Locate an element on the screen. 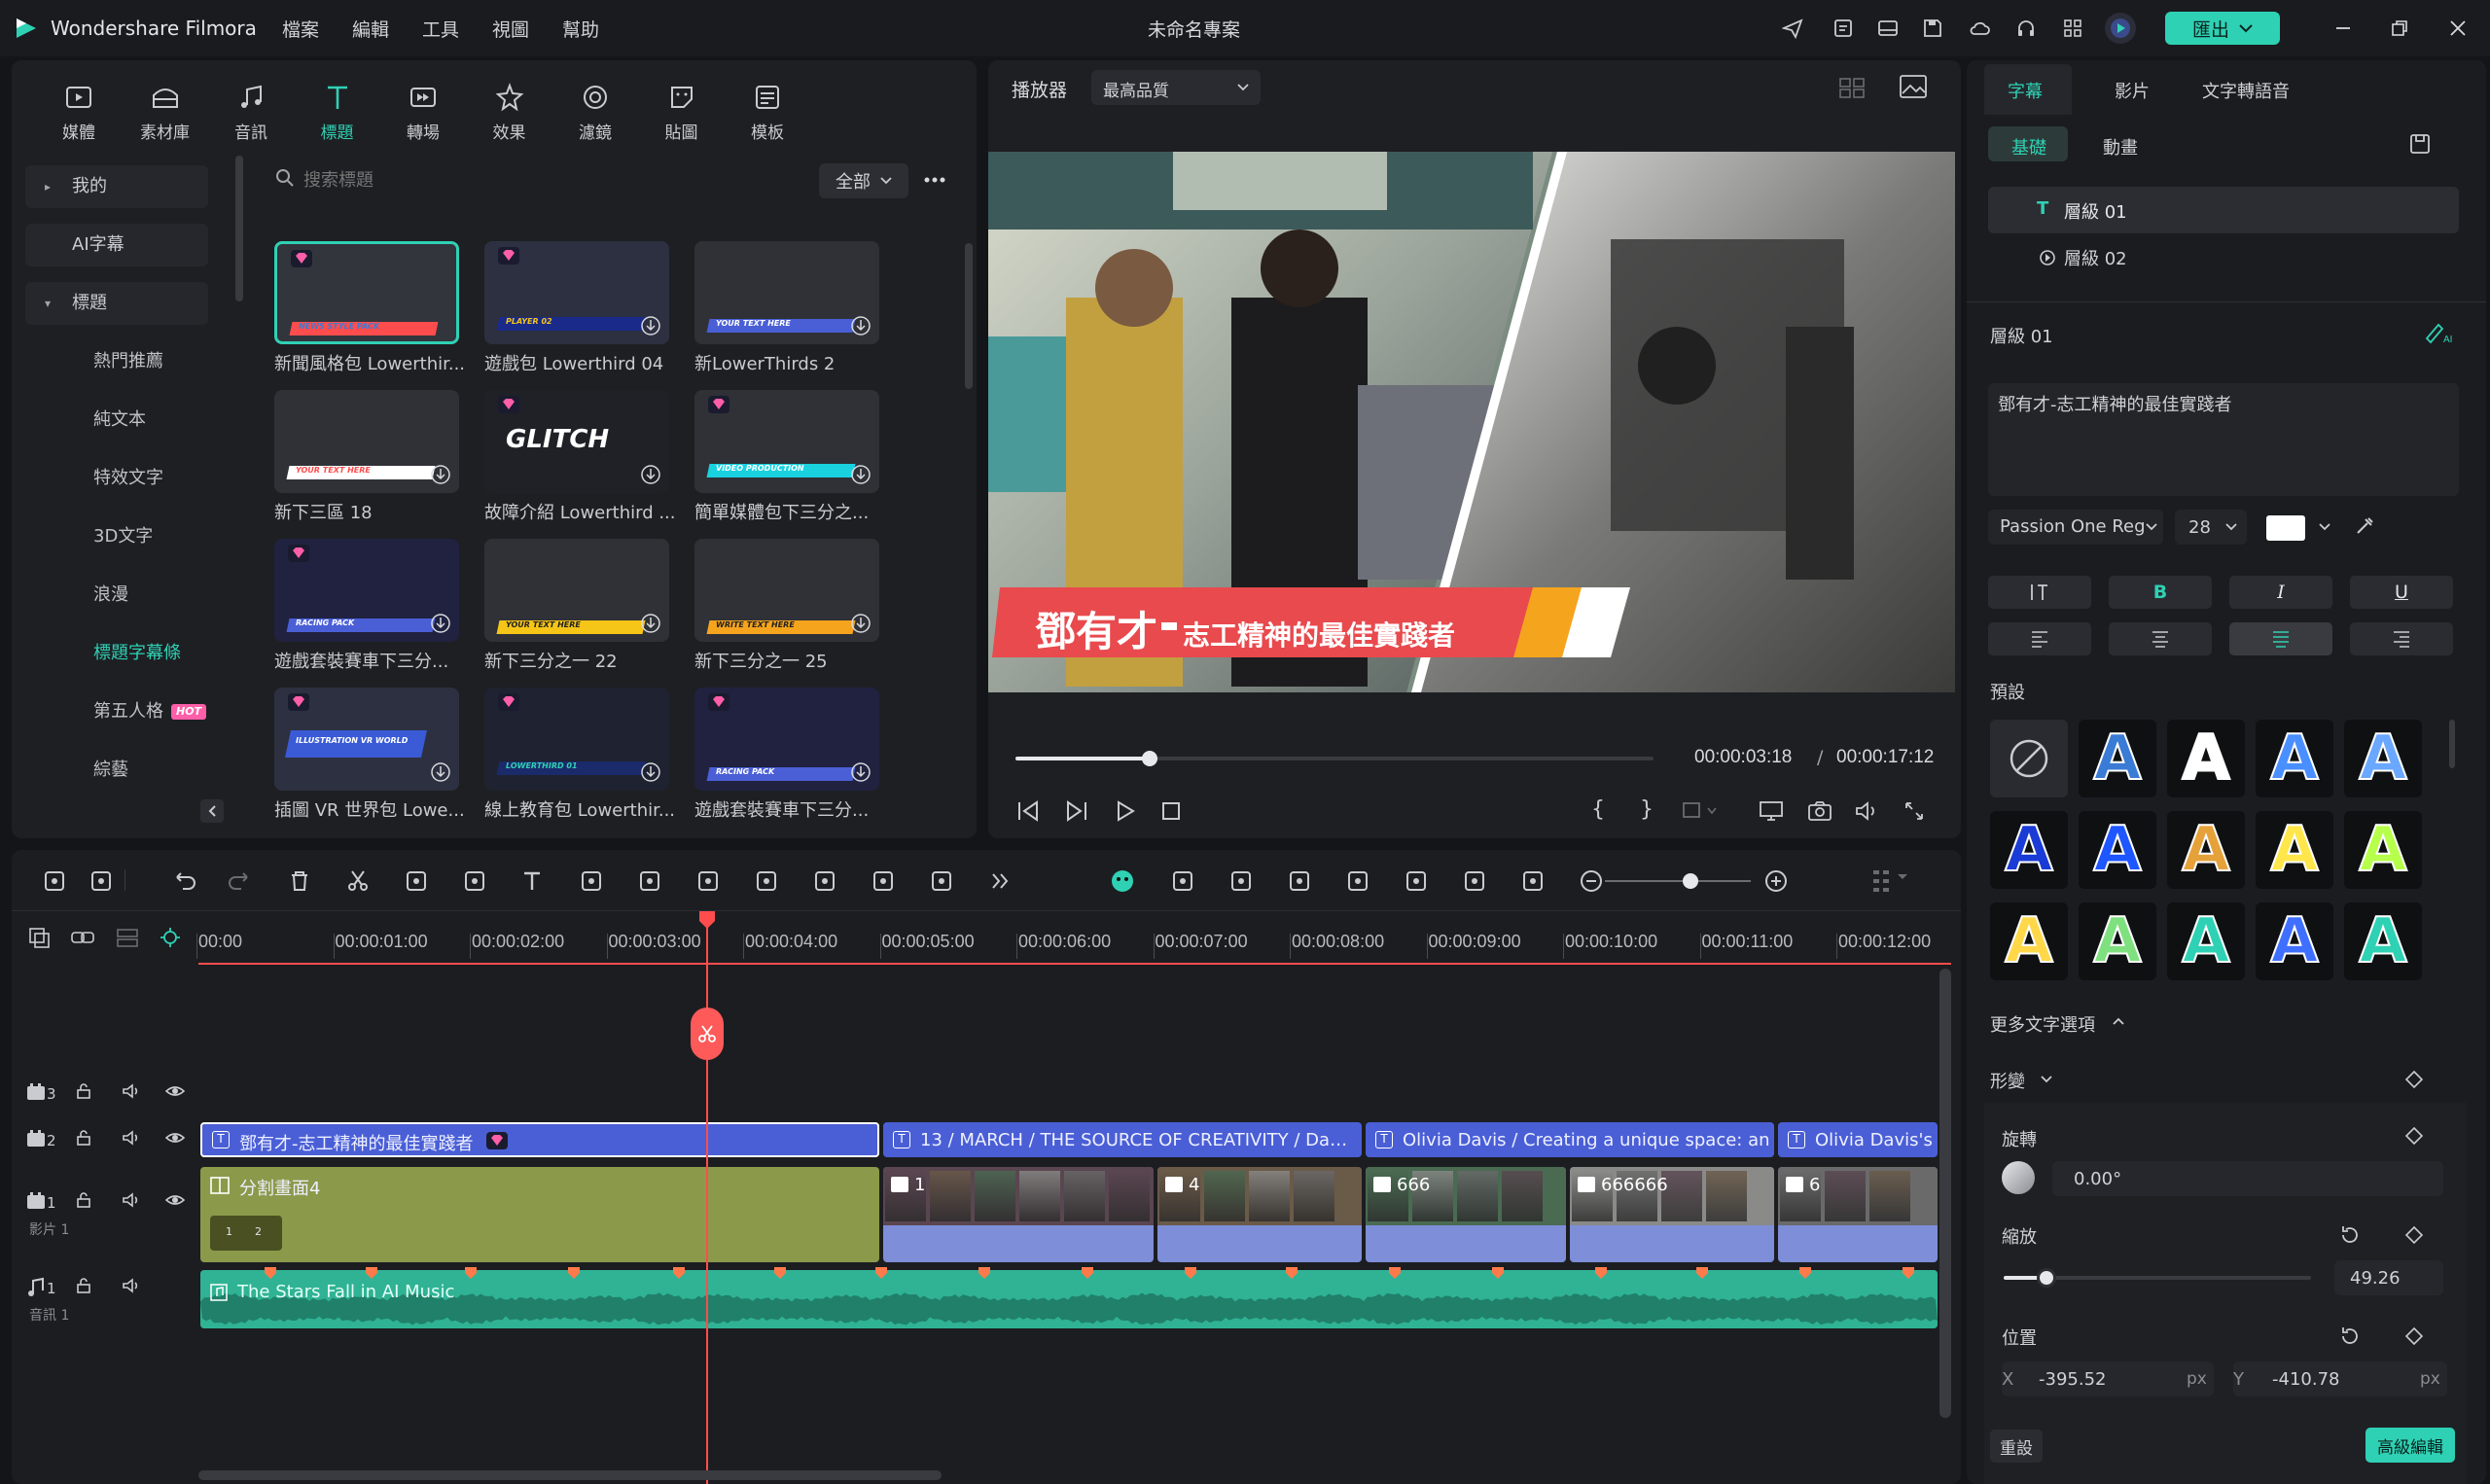 The image size is (2490, 1484). translate-icon is located at coordinates (941, 881).